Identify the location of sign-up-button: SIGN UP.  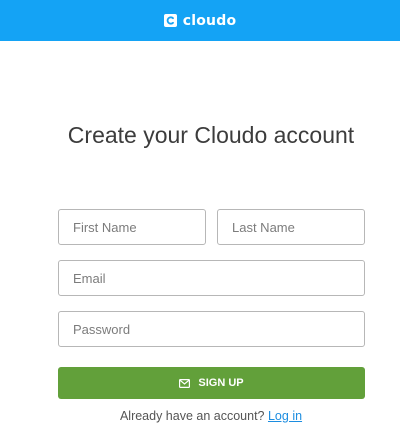
(211, 383).